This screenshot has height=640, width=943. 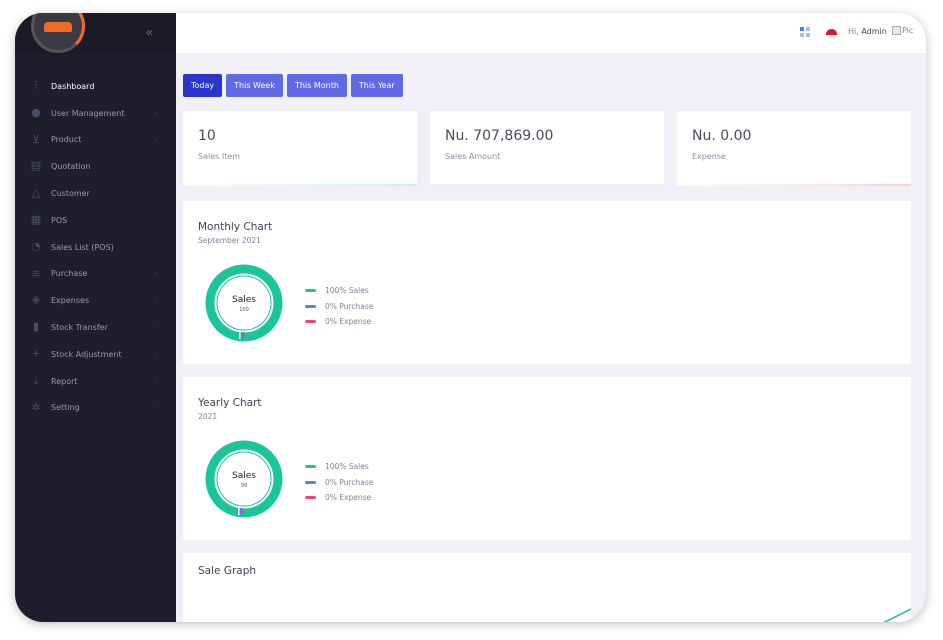 I want to click on sale-graph-title: Sale Graph, so click(x=227, y=571).